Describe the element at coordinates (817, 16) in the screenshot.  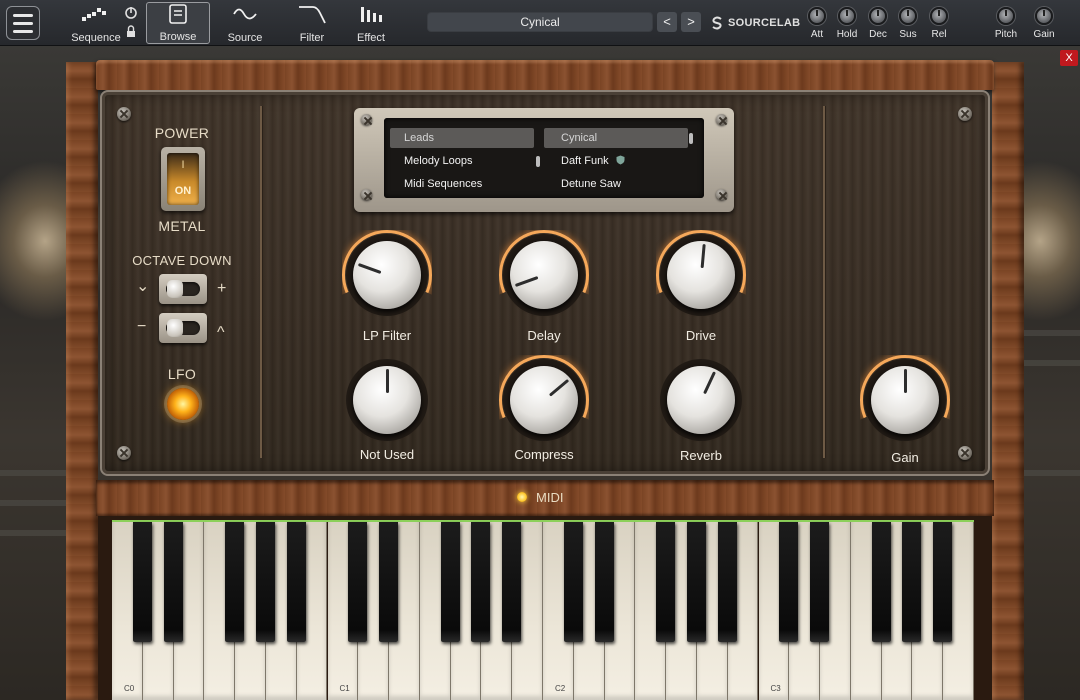
I see `attack-knob-cap` at that location.